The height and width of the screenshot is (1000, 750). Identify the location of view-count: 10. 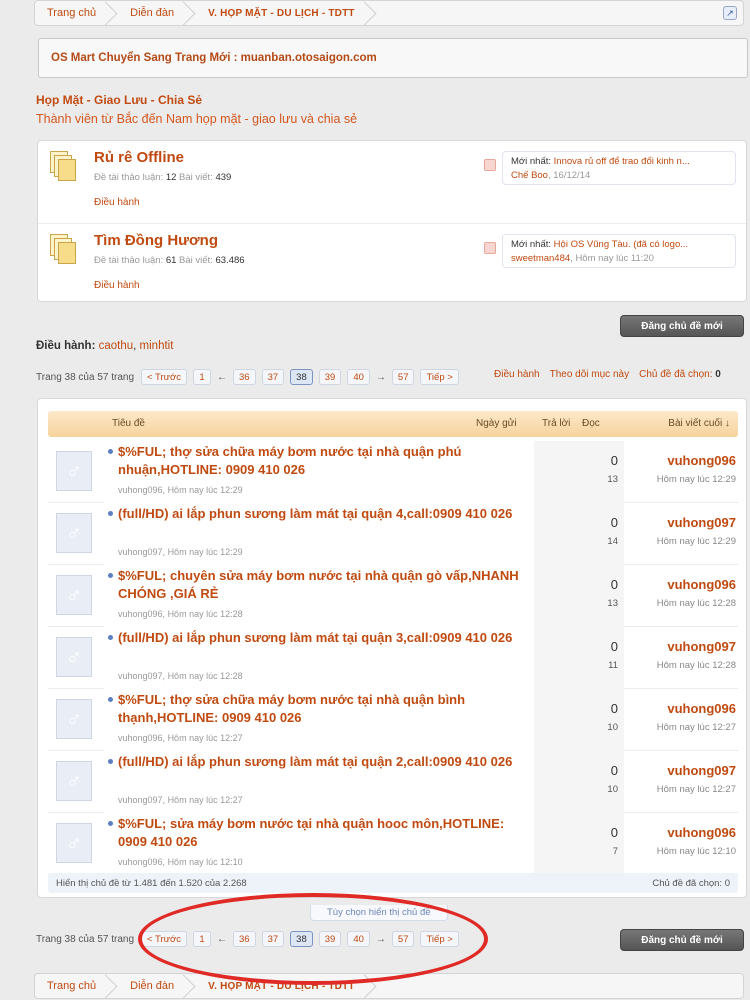
(612, 789).